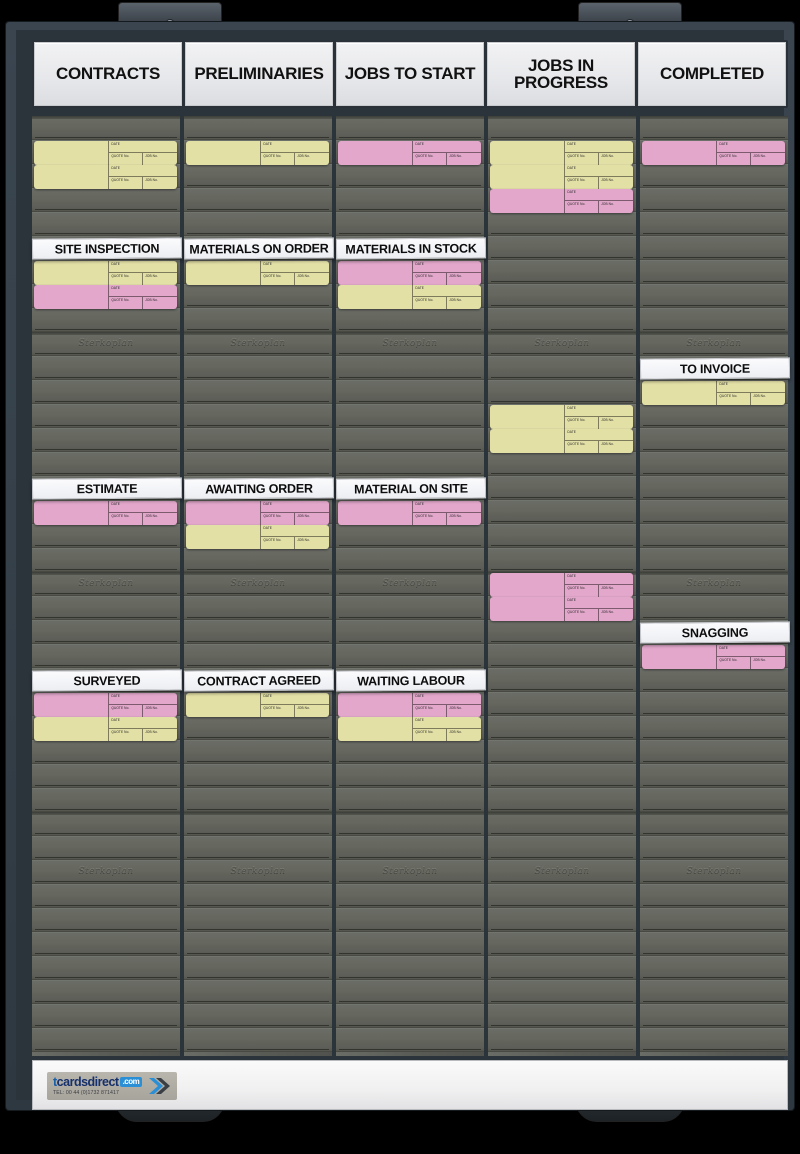 The width and height of the screenshot is (800, 1154). Describe the element at coordinates (108, 74) in the screenshot. I see `column-header-contracts: CONTRACTS` at that location.